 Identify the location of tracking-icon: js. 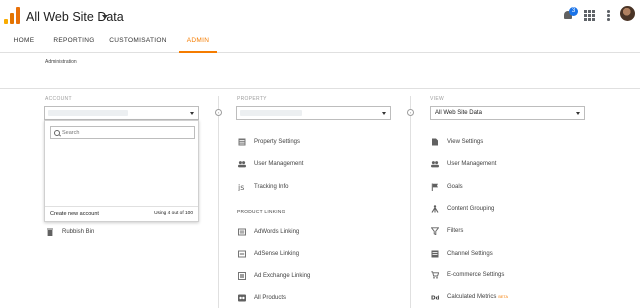
(241, 187).